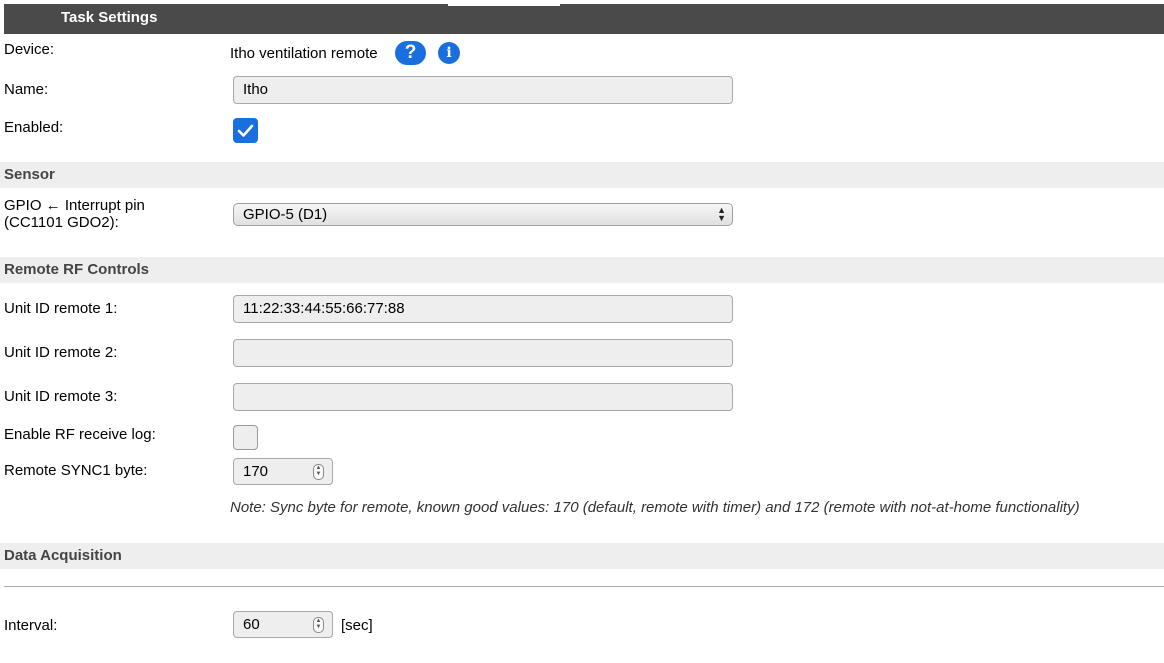 This screenshot has width=1164, height=663. Describe the element at coordinates (483, 397) in the screenshot. I see `unit3-input` at that location.